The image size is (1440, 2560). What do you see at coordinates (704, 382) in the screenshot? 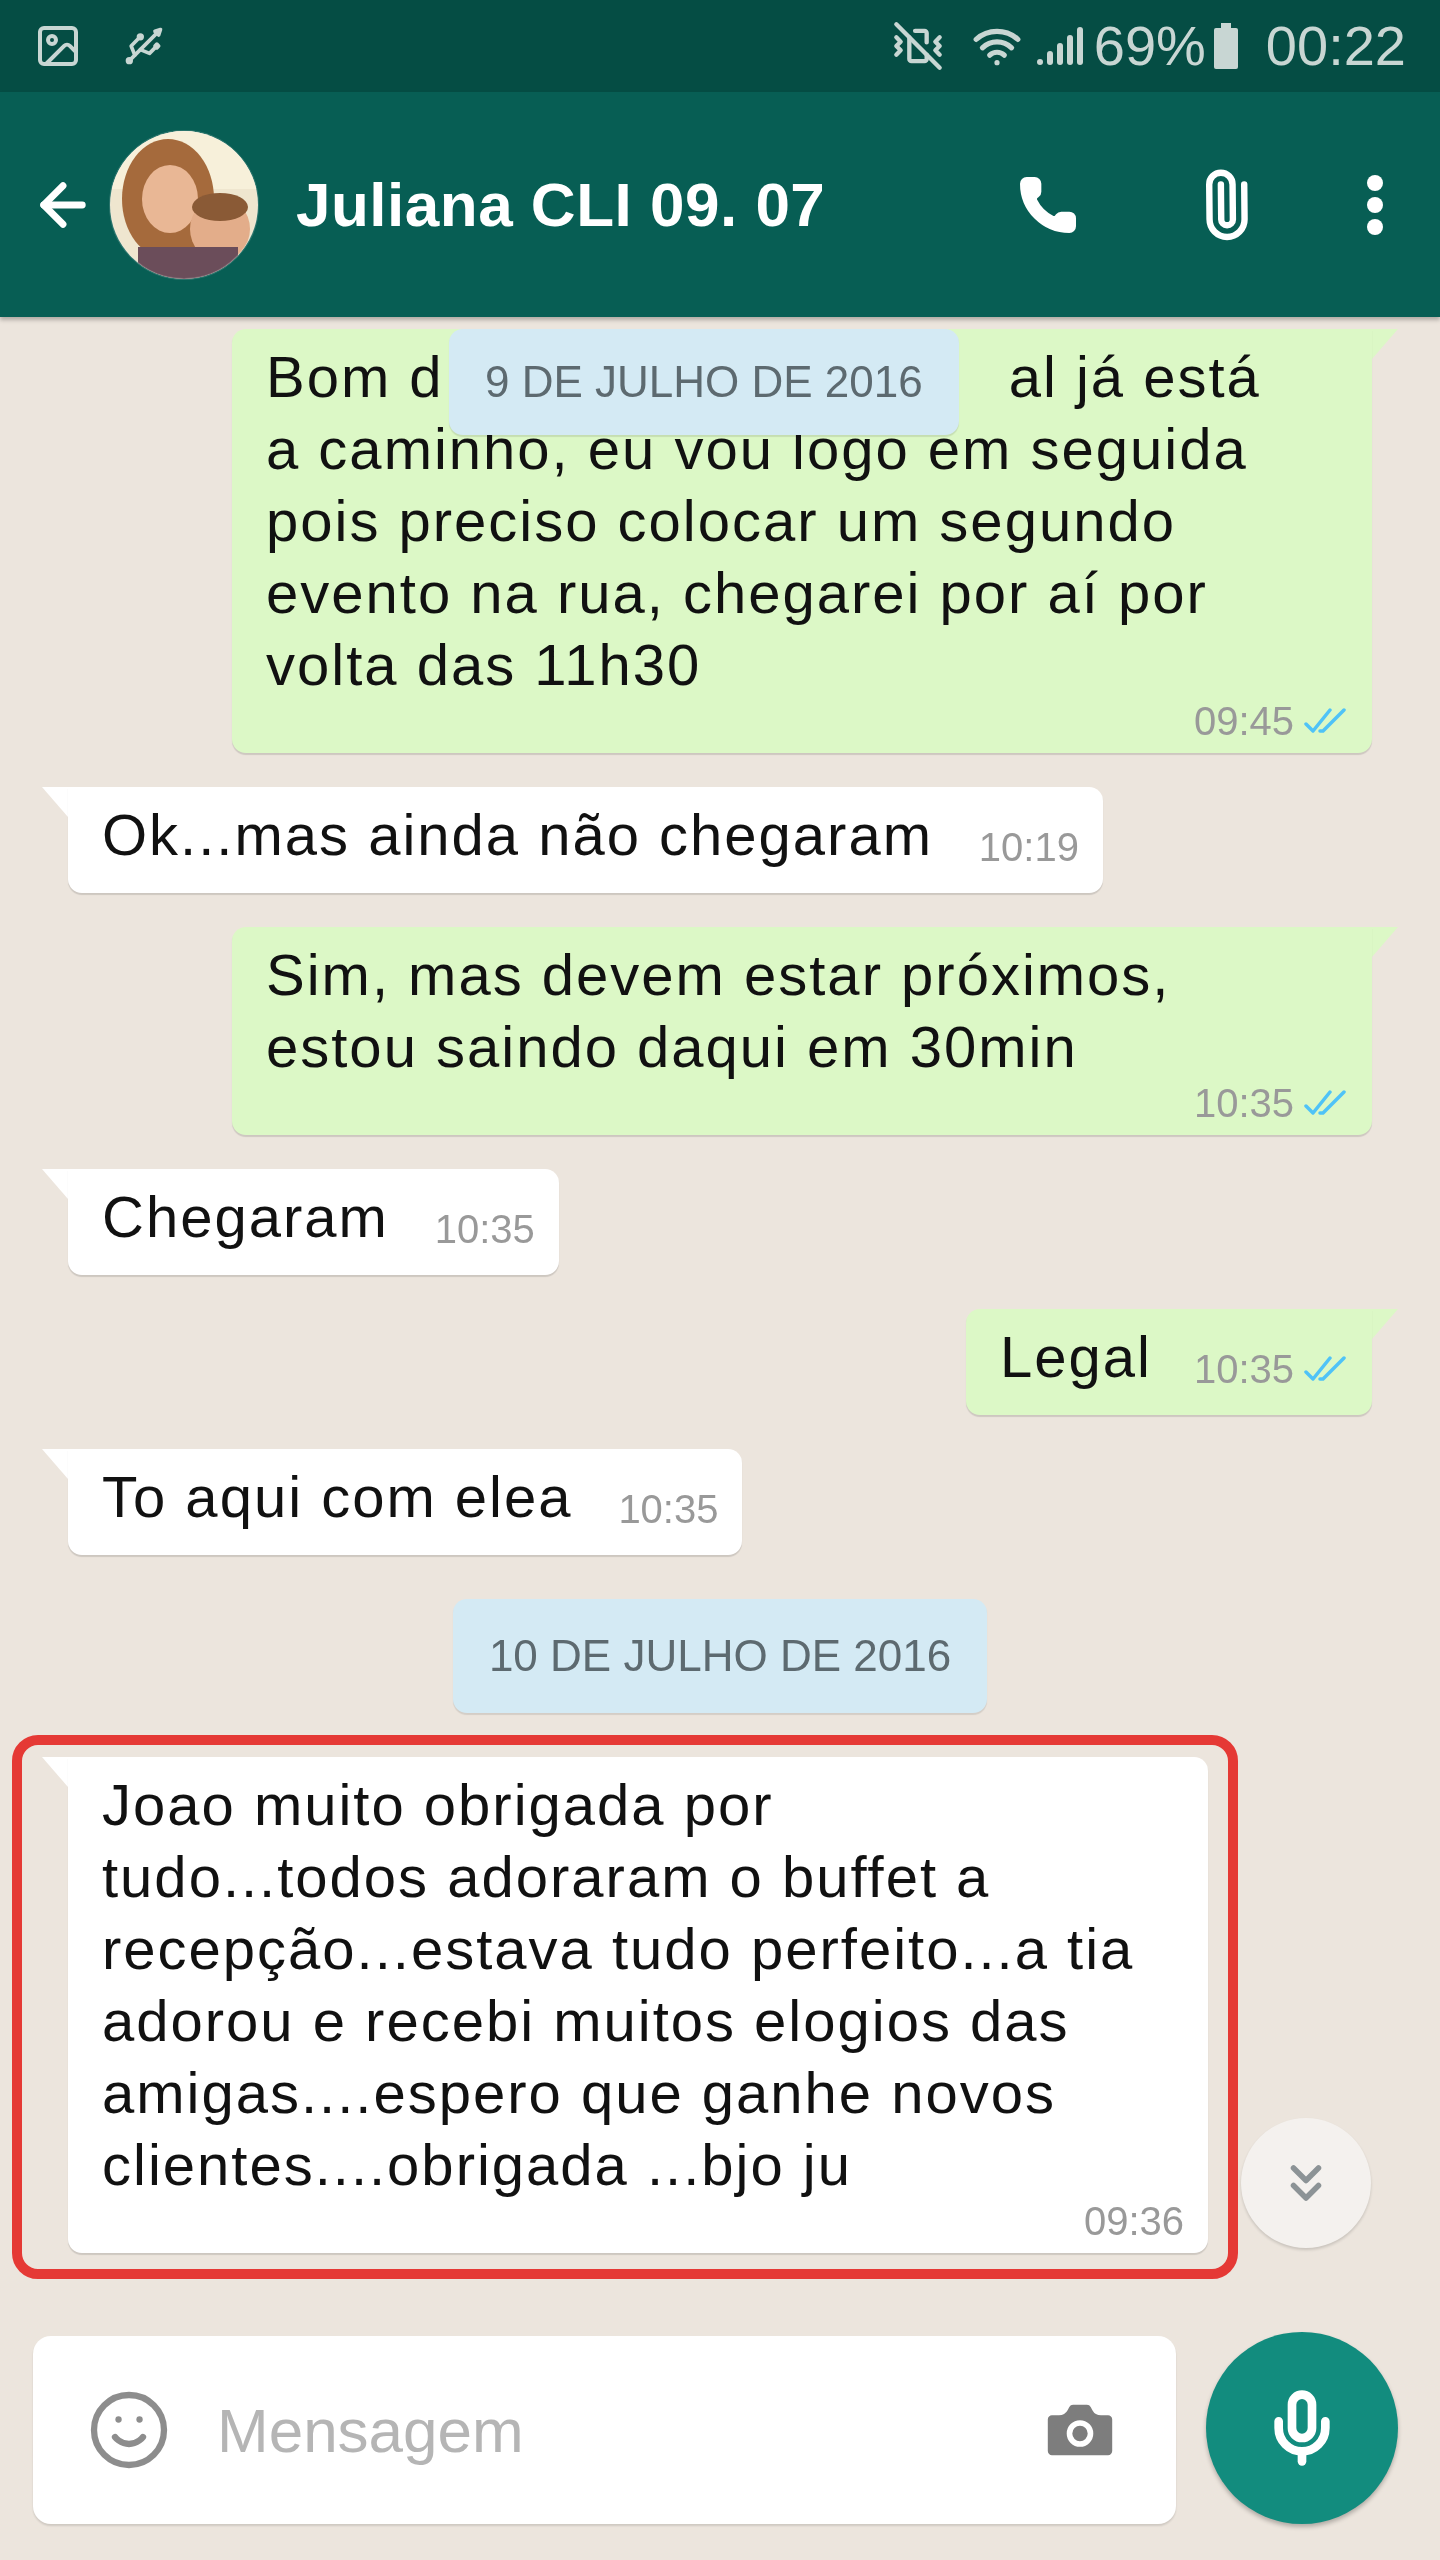
I see `floating-date-toast: 9 DE JULHO DE 2016` at bounding box center [704, 382].